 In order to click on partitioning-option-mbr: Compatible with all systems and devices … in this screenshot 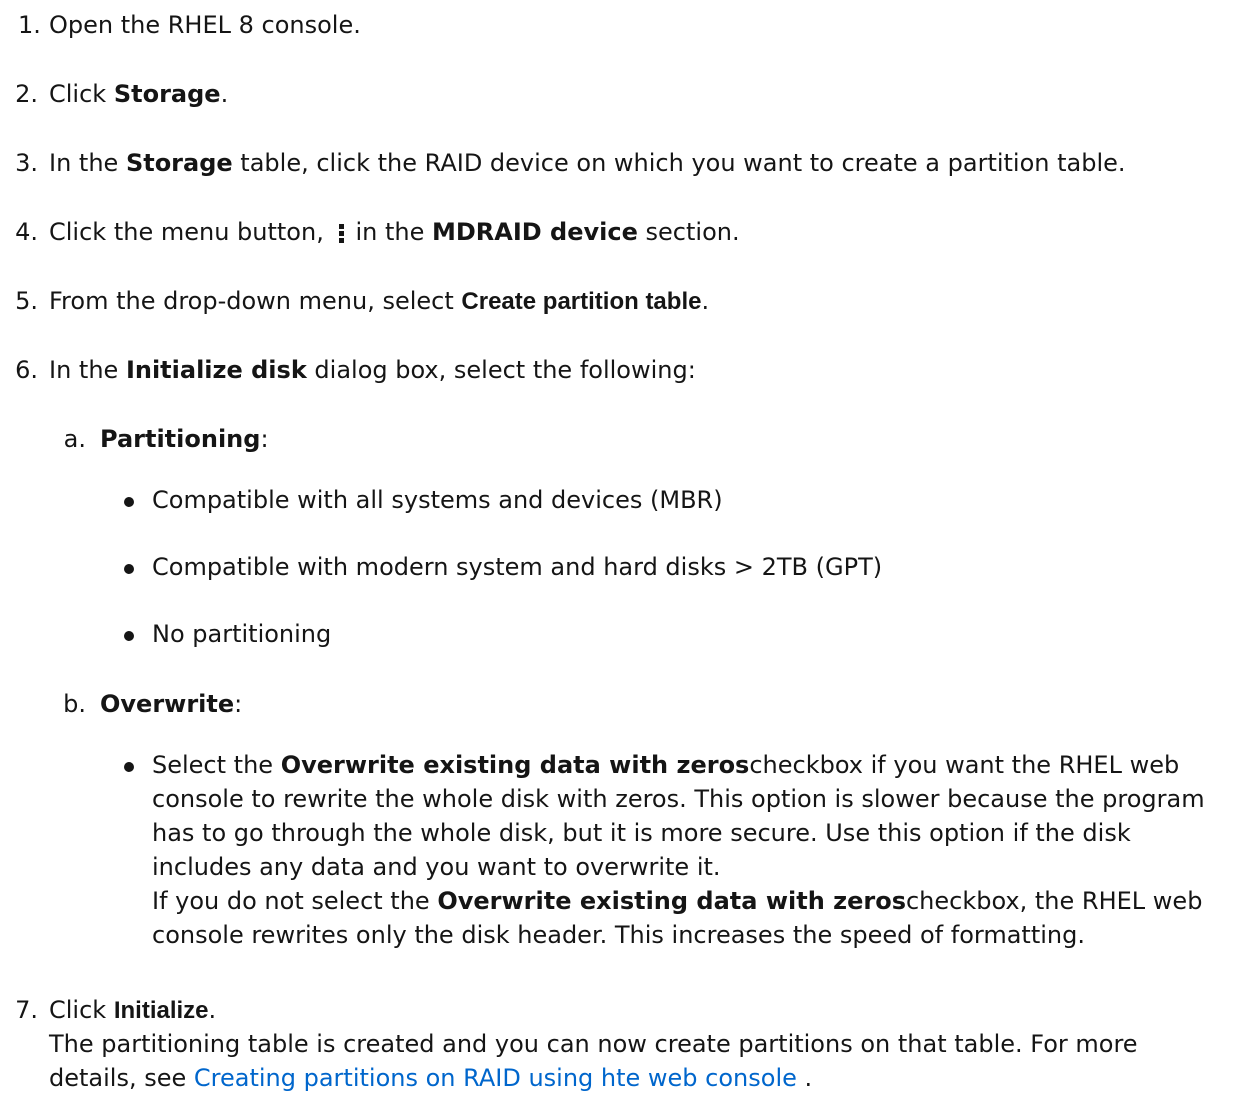, I will do `click(437, 500)`.